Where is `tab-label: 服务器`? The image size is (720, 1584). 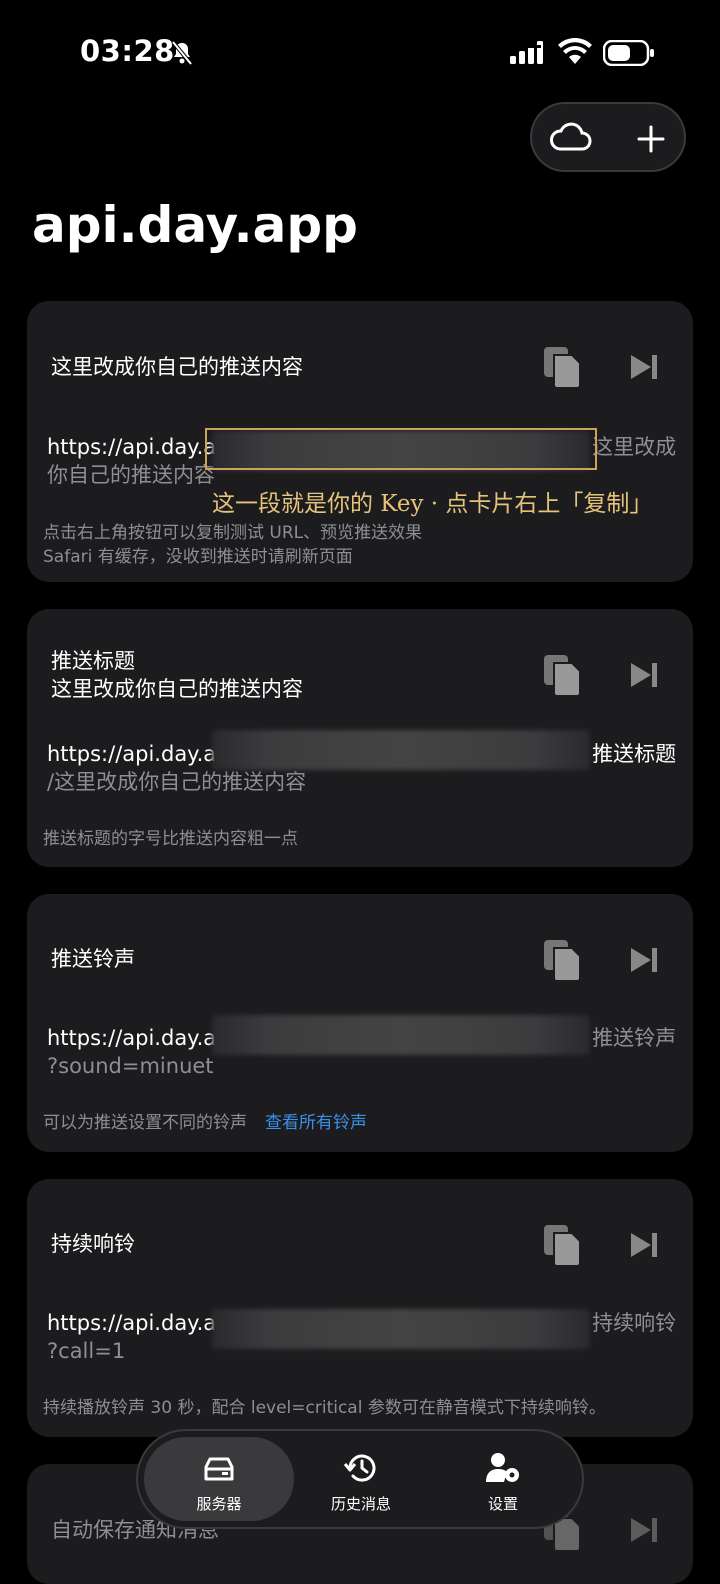 tab-label: 服务器 is located at coordinates (219, 1504).